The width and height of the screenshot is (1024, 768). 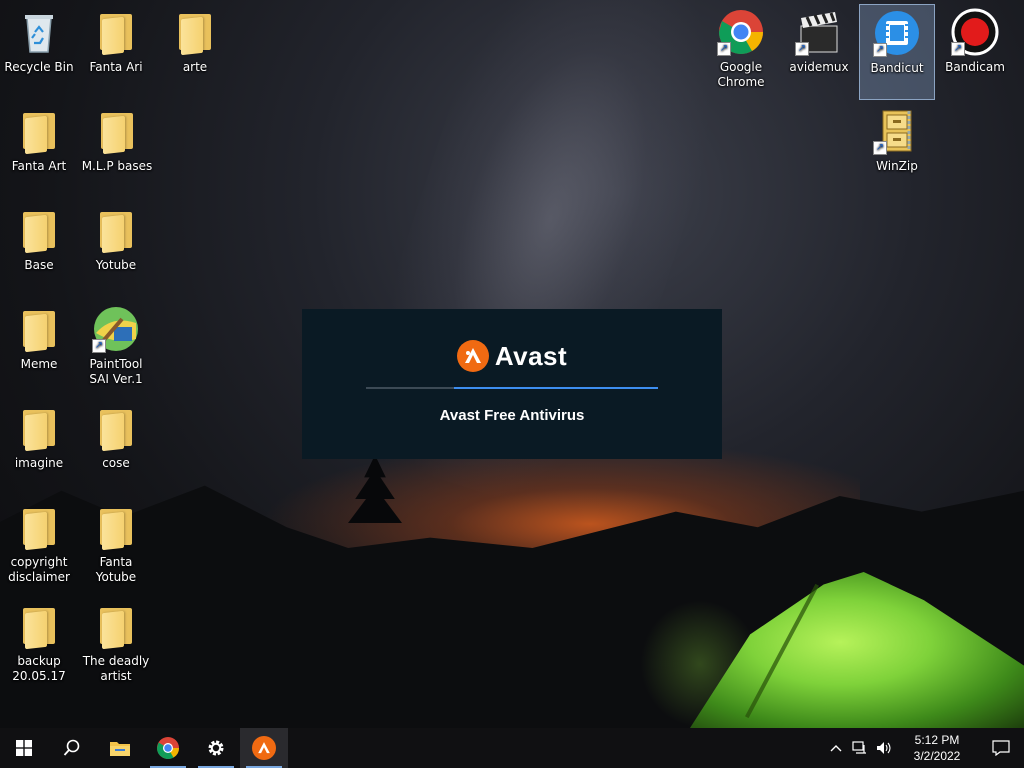 What do you see at coordinates (897, 33) in the screenshot?
I see `bandicut-icon: ↗` at bounding box center [897, 33].